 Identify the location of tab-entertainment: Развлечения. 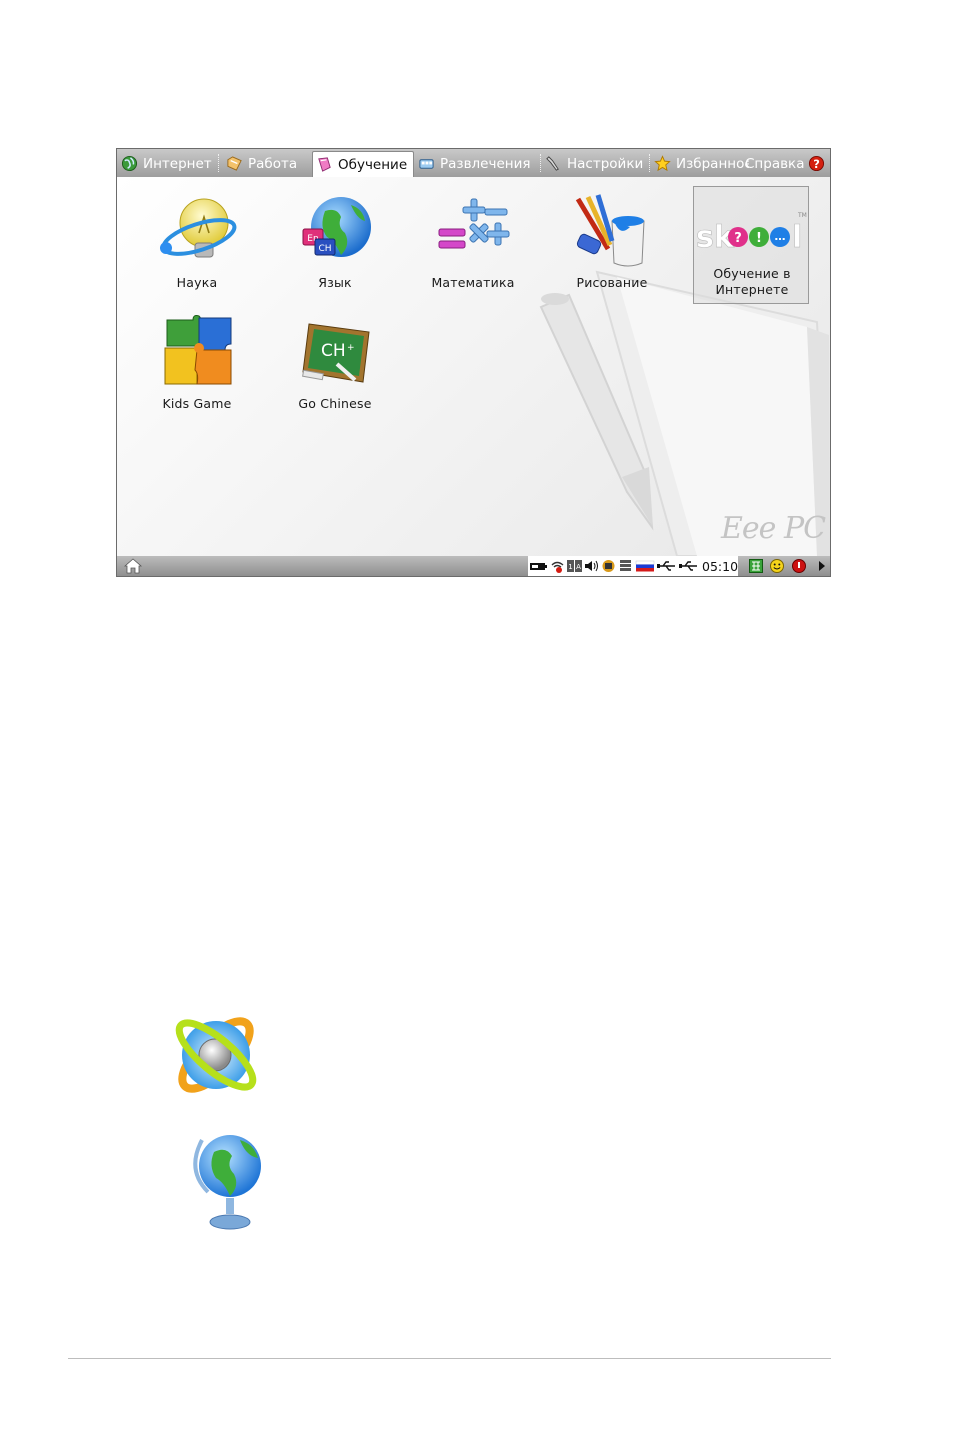
(477, 163).